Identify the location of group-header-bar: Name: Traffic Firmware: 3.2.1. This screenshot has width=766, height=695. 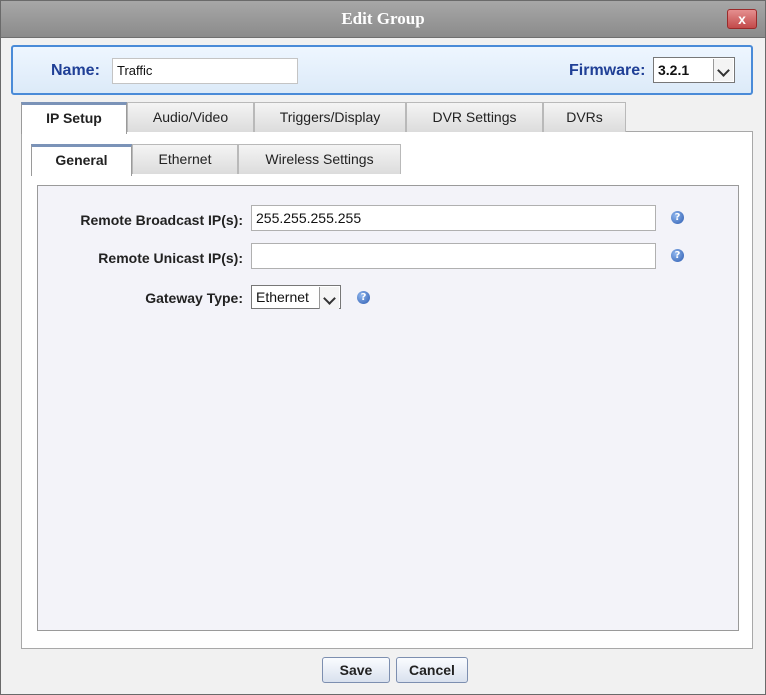
(382, 70).